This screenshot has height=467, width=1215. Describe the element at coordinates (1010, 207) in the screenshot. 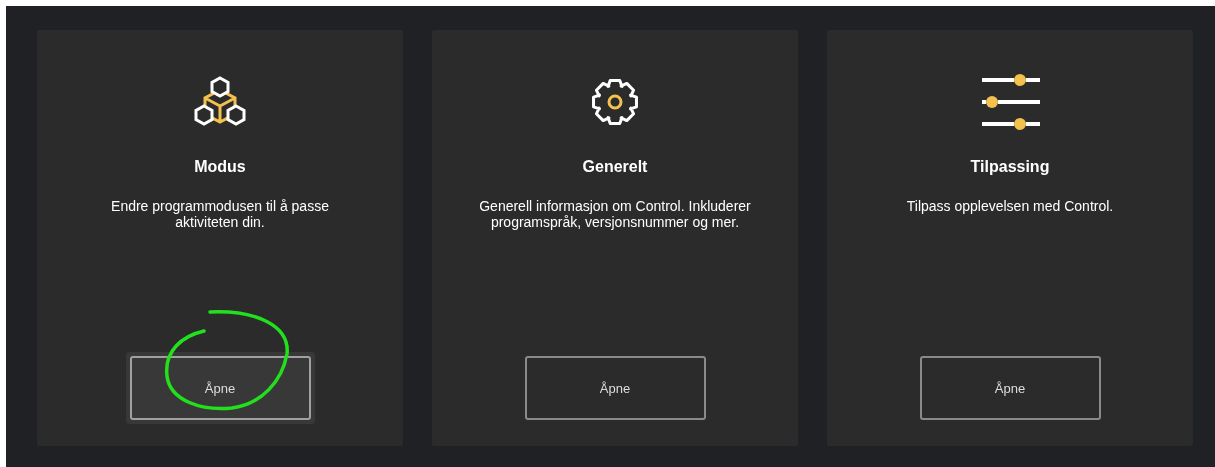

I see `card-description: Tilpass opplevelsen med Control.` at that location.